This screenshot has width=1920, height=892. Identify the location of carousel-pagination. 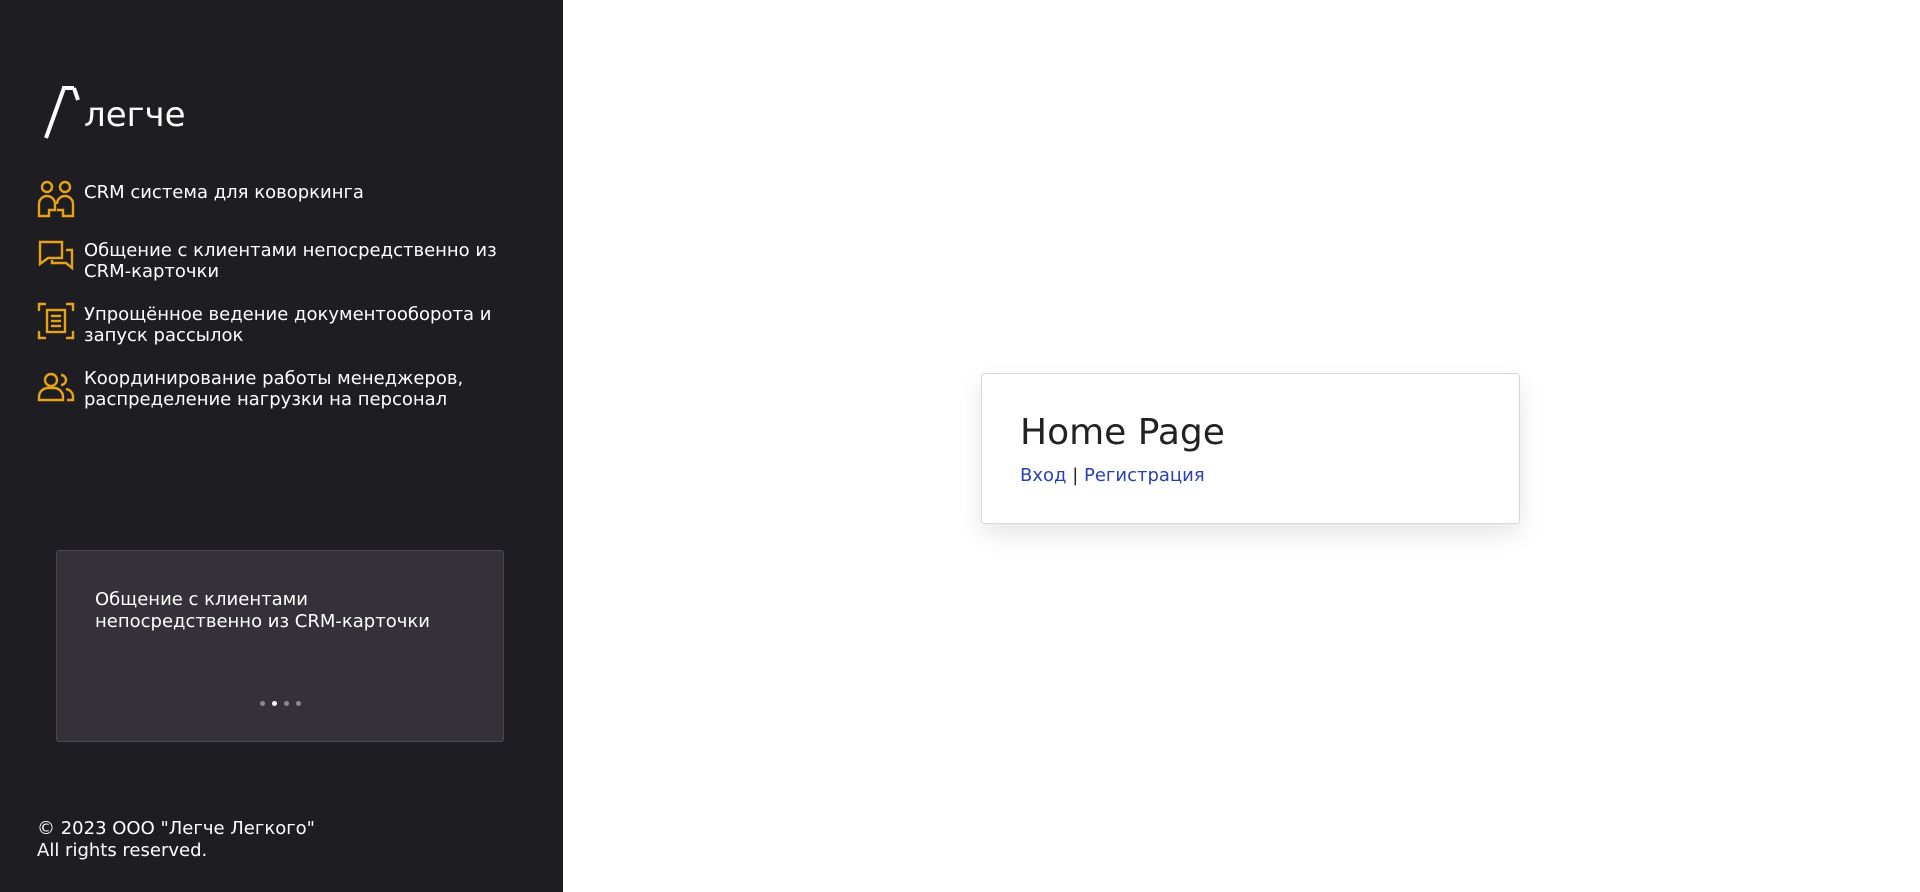
(280, 703).